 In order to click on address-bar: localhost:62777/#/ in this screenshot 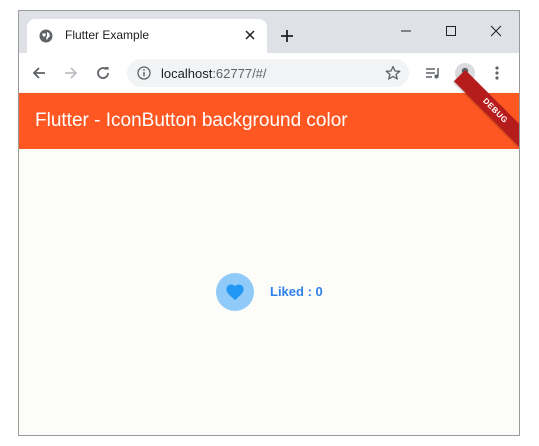, I will do `click(268, 73)`.